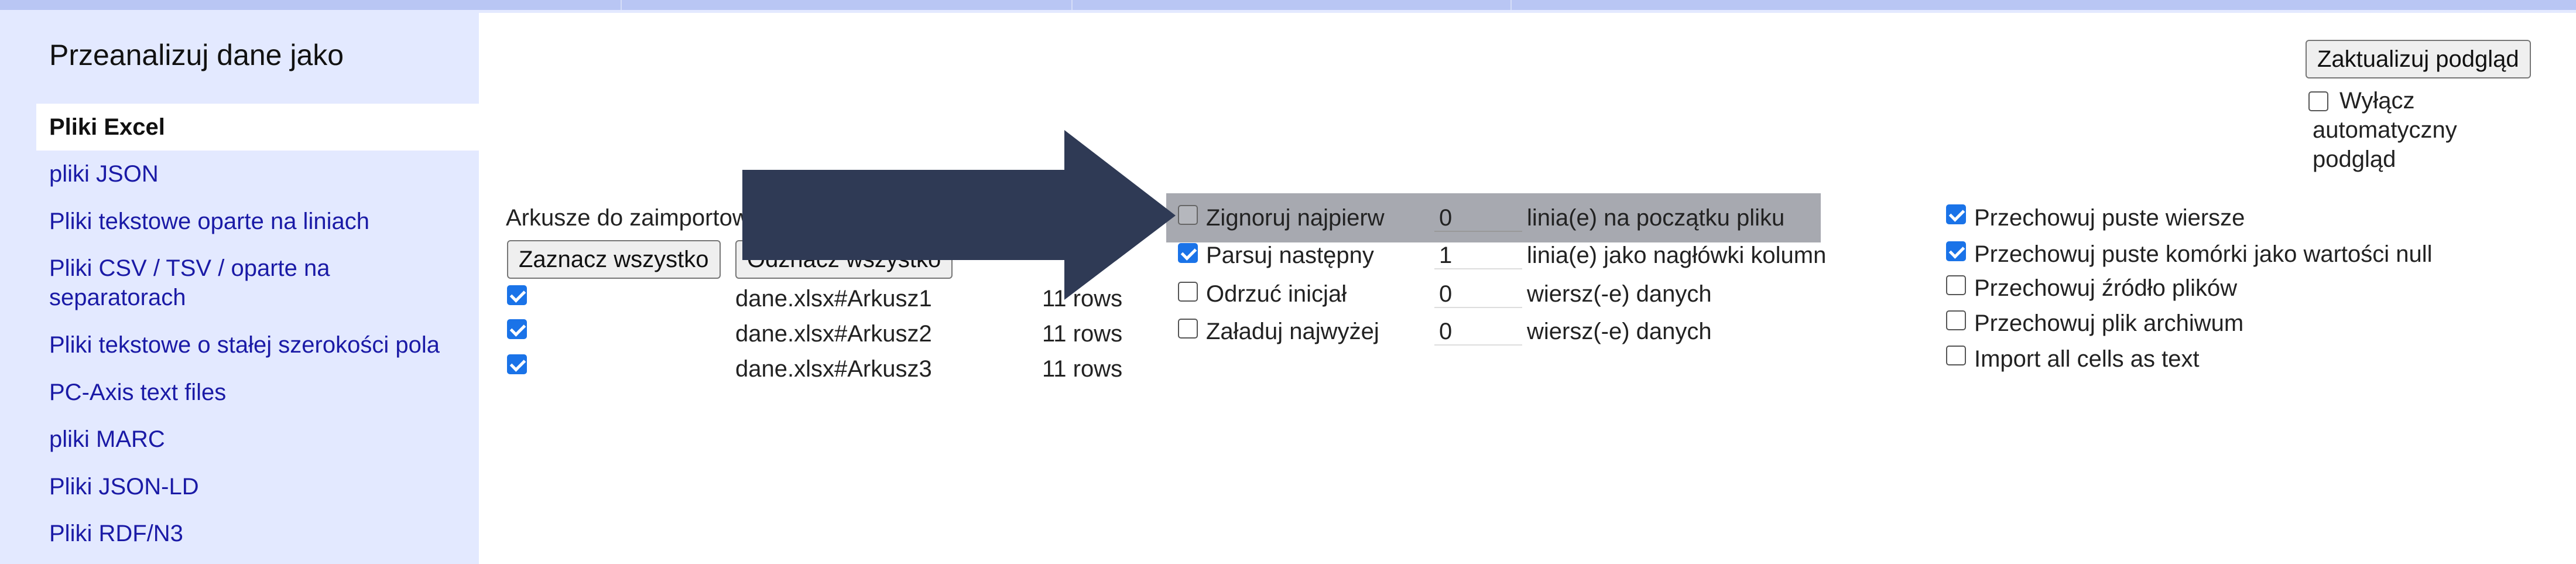  What do you see at coordinates (260, 486) in the screenshot?
I see `sidebar-item-json-ld: Pliki JSON-LD` at bounding box center [260, 486].